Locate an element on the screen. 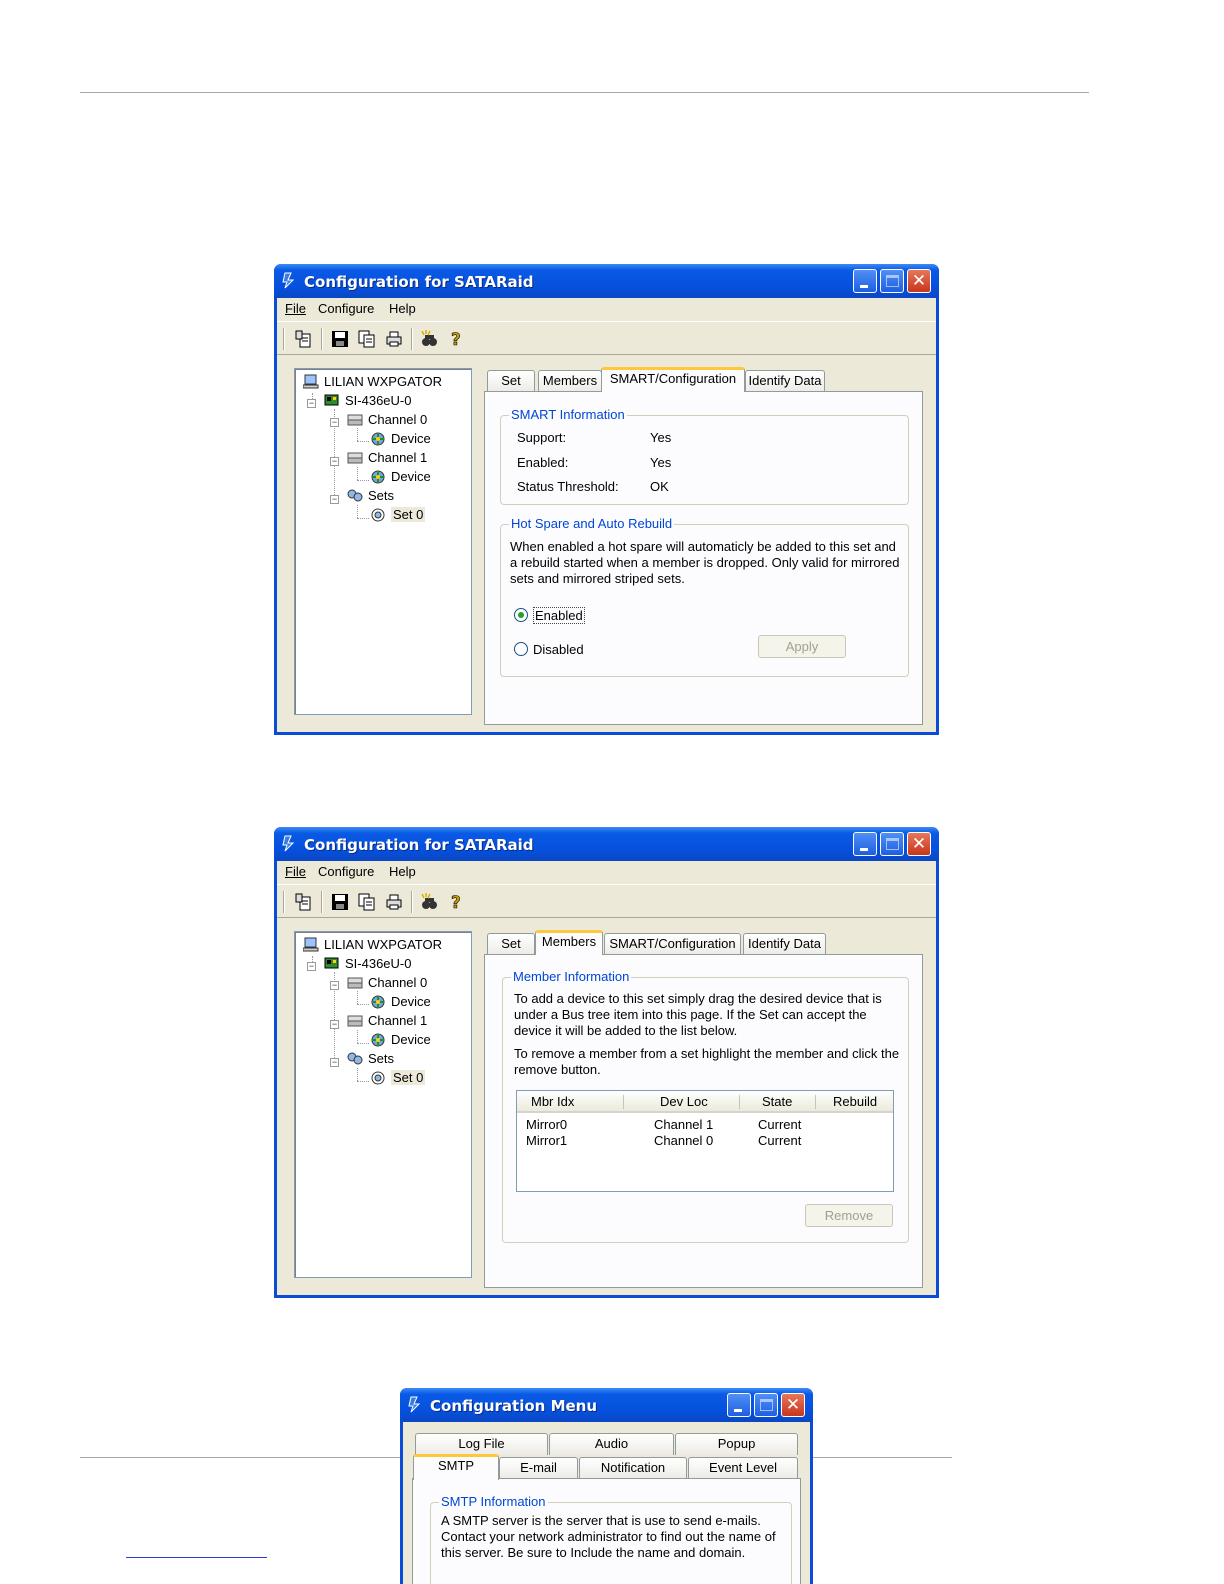 This screenshot has width=1224, height=1584. tab-event-level: Event Level is located at coordinates (743, 1468).